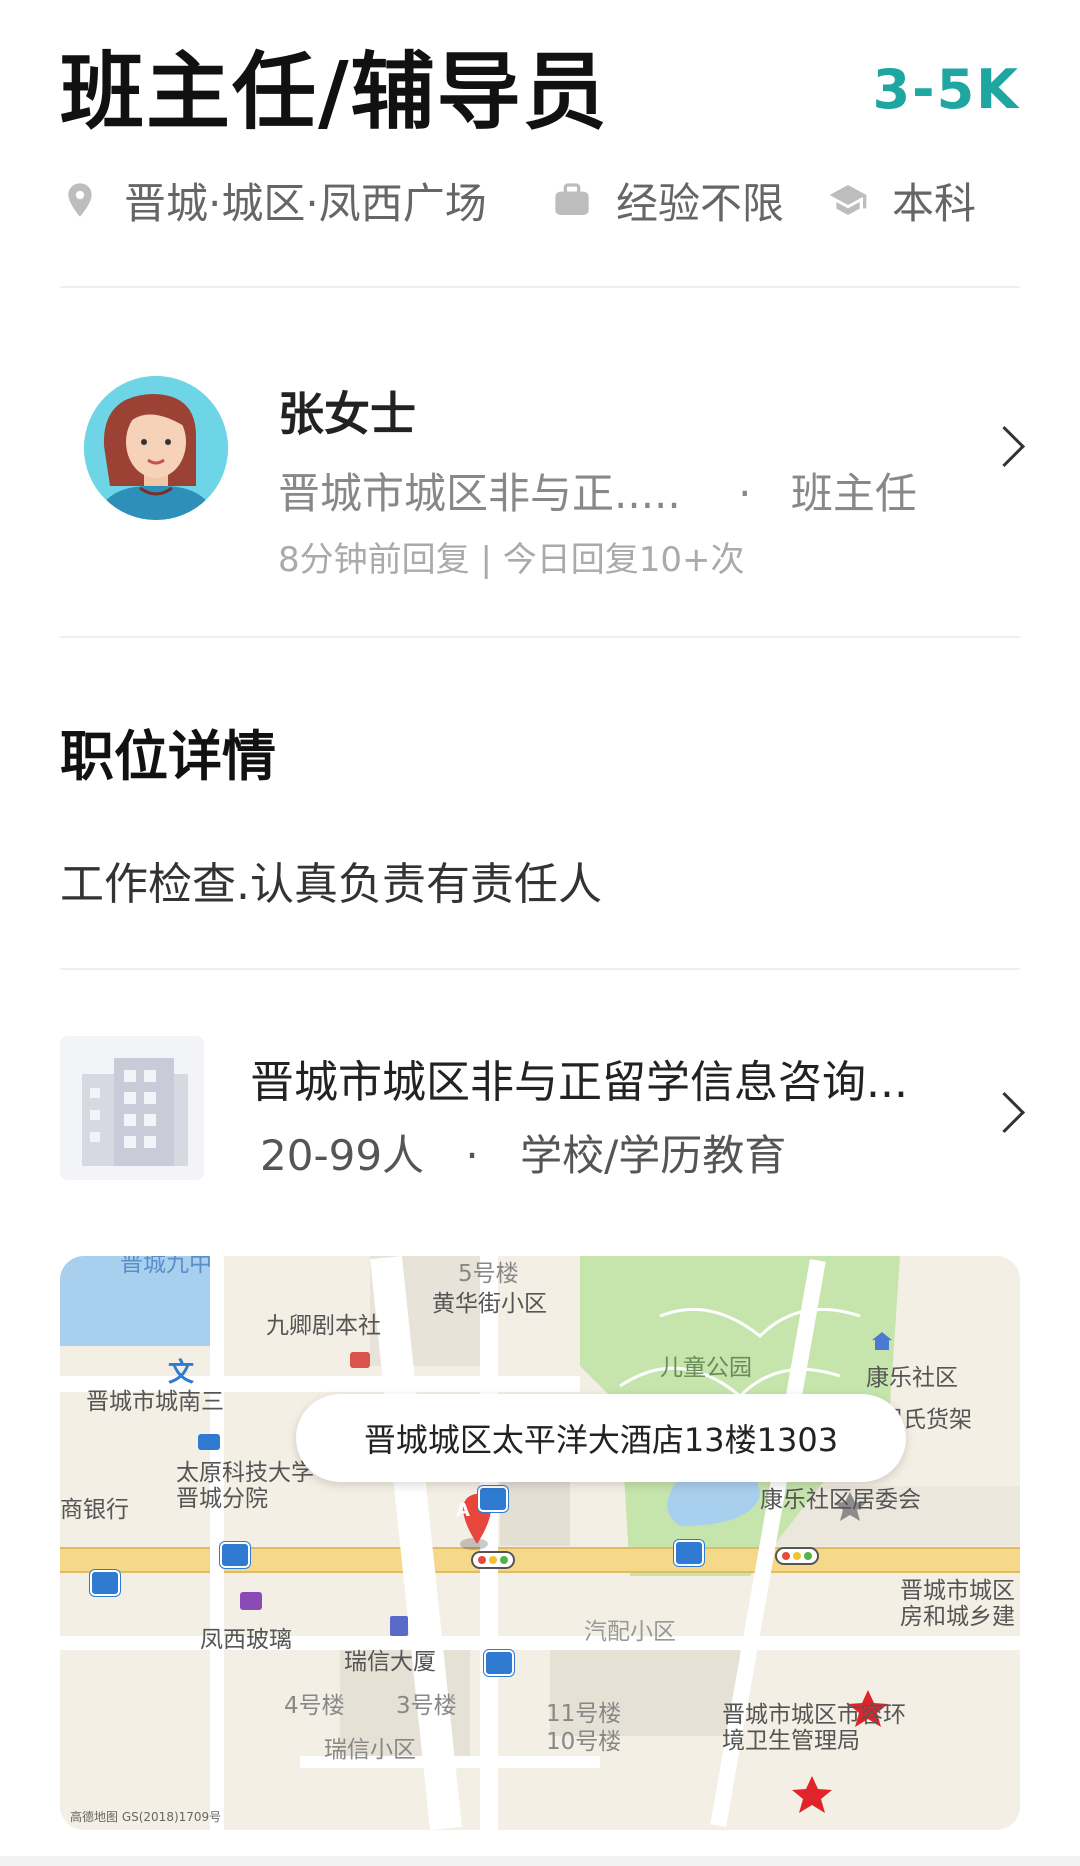  I want to click on map-label: 太原科技大学晋城分院, so click(245, 1486).